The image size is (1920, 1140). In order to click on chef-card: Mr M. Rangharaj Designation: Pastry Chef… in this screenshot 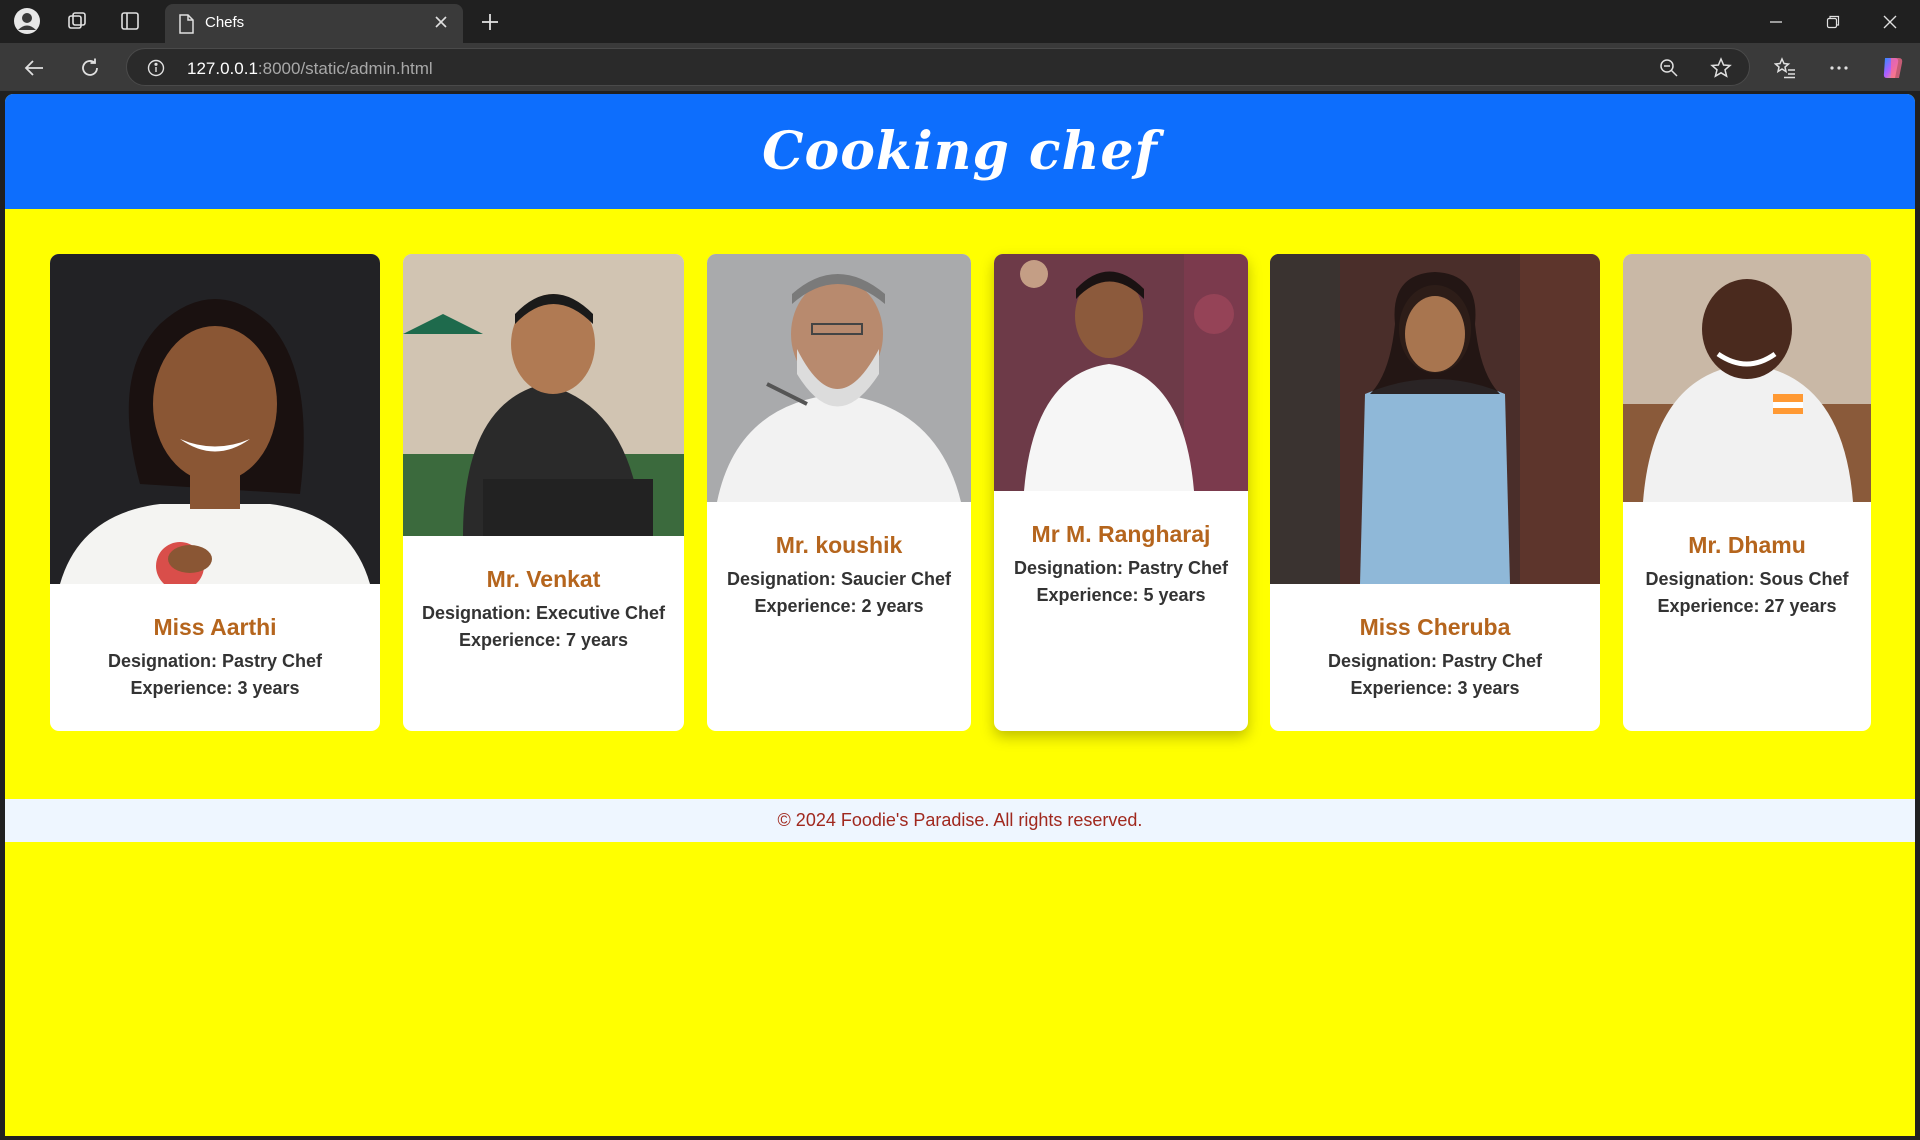, I will do `click(1121, 492)`.